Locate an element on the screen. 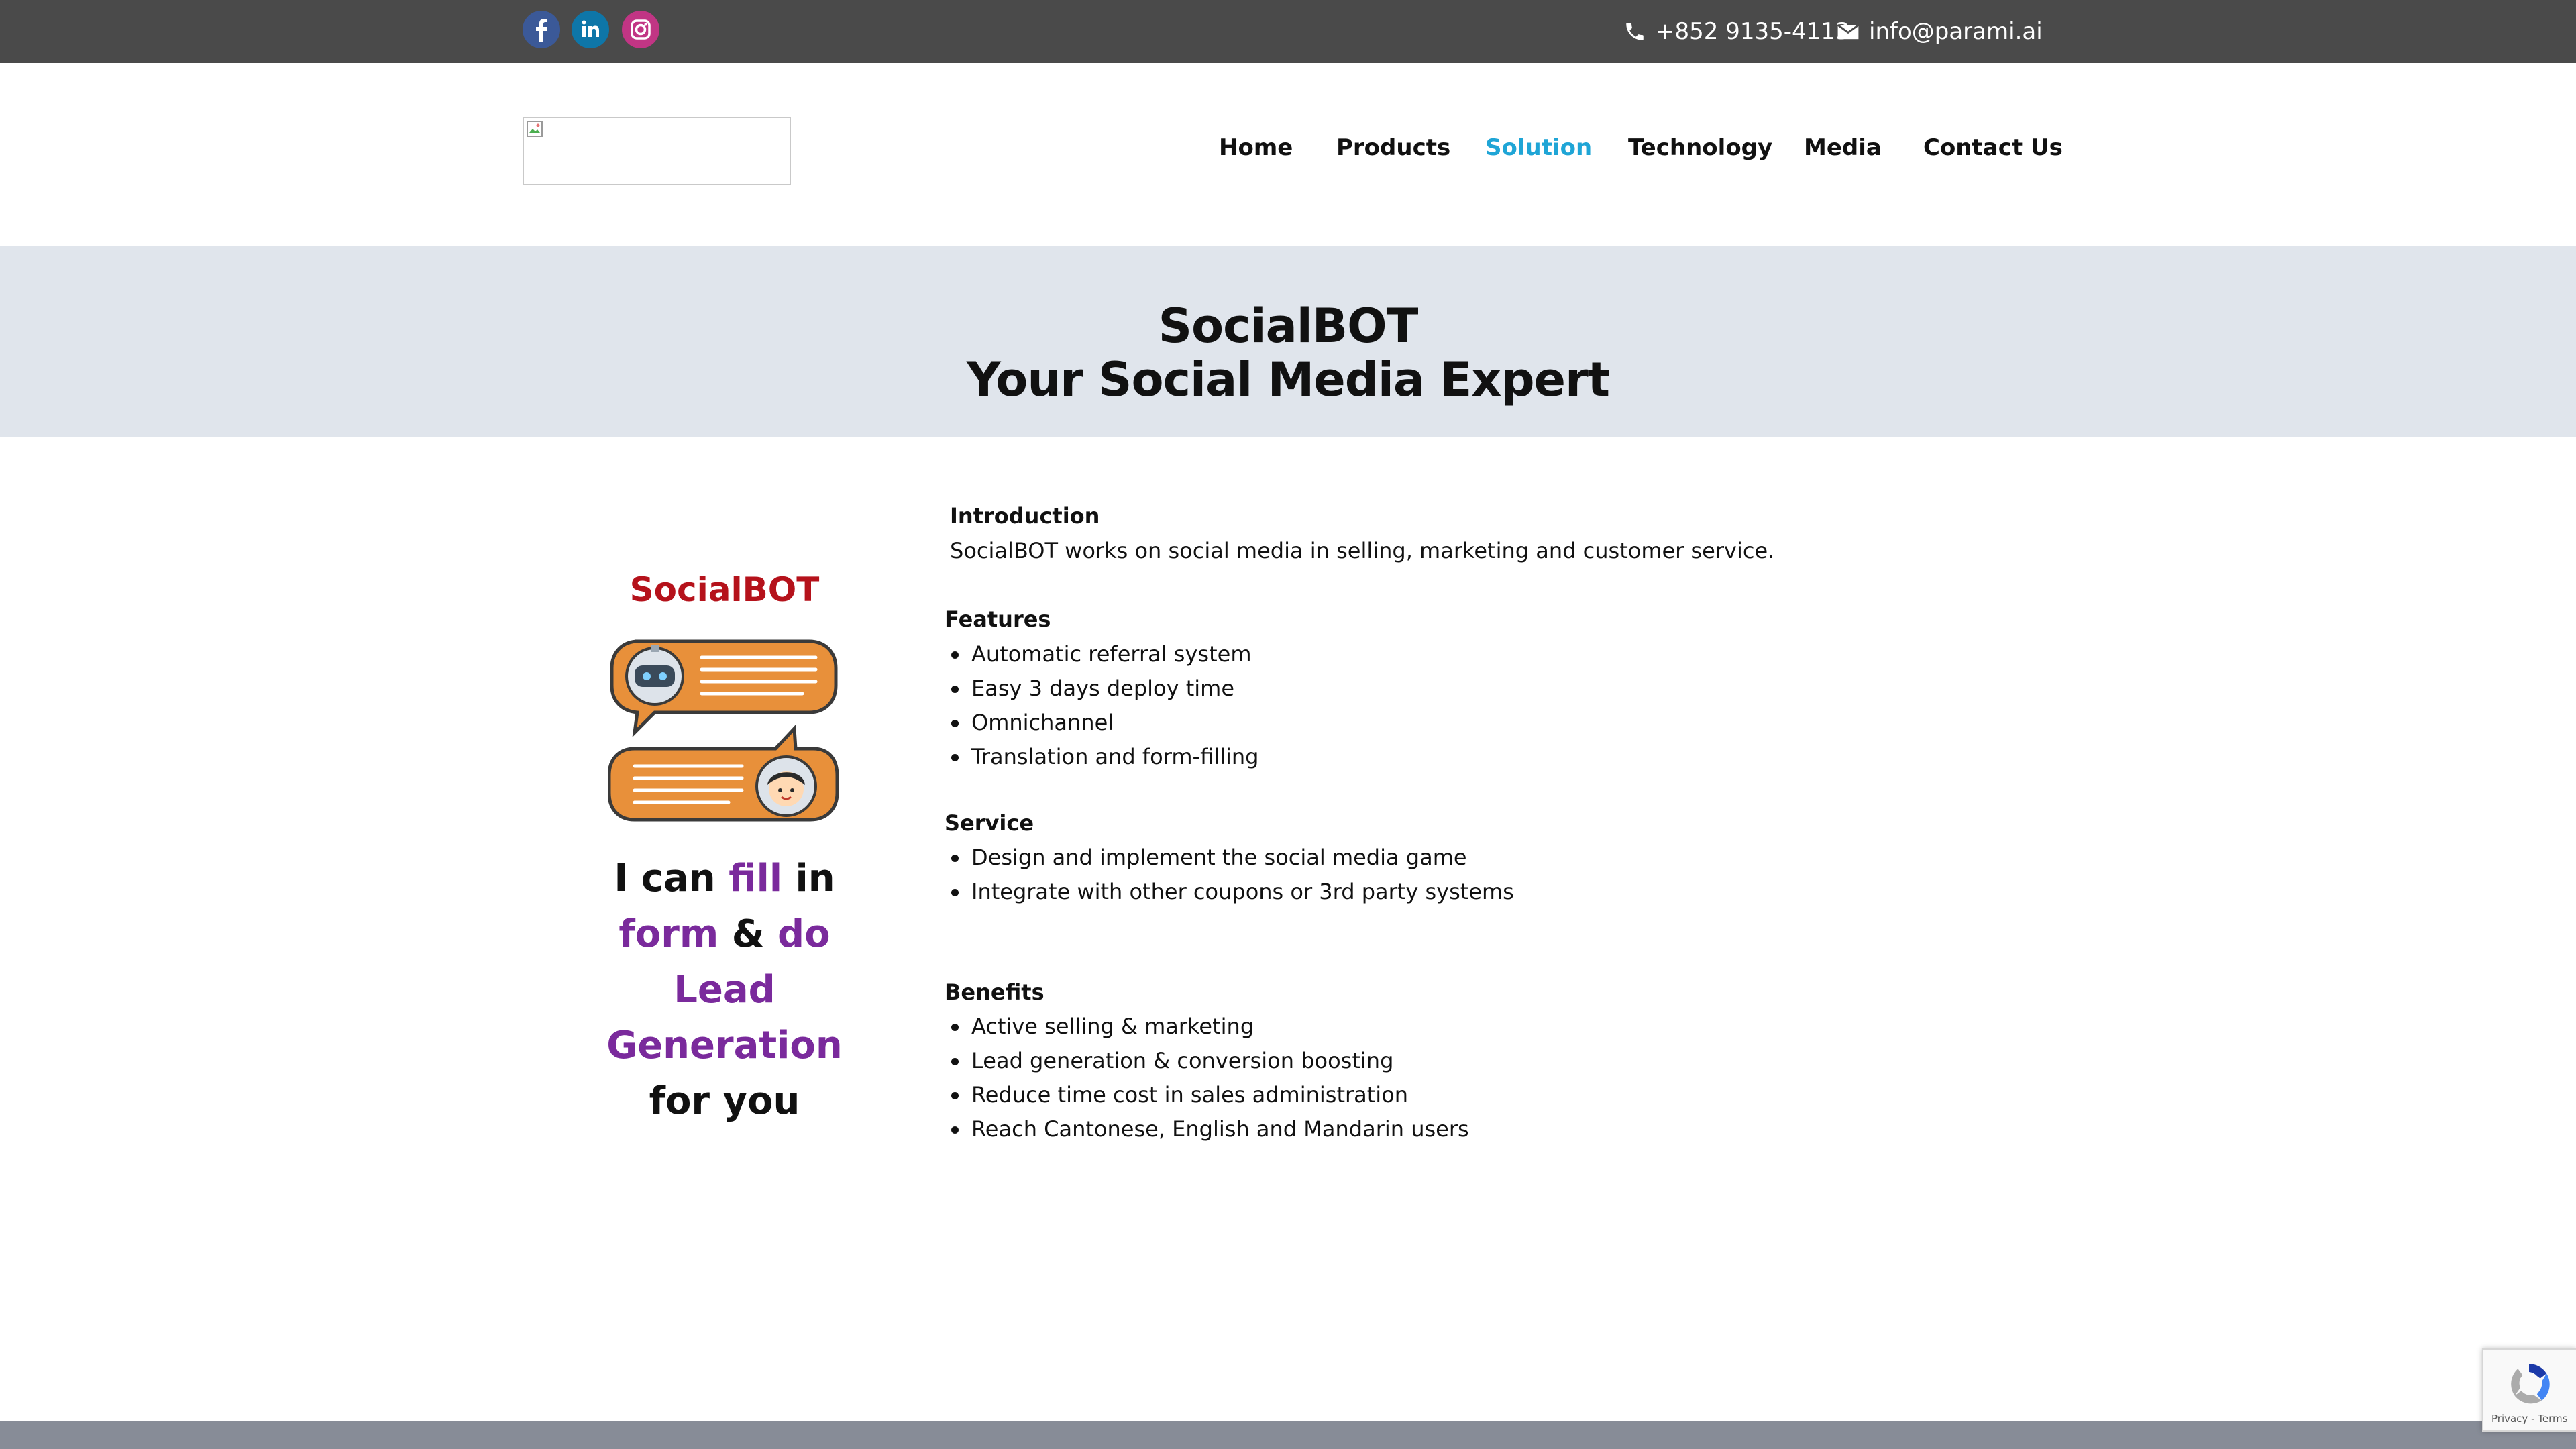 The height and width of the screenshot is (1449, 2576). recaptcha-terms: Privacy - Terms is located at coordinates (2529, 1419).